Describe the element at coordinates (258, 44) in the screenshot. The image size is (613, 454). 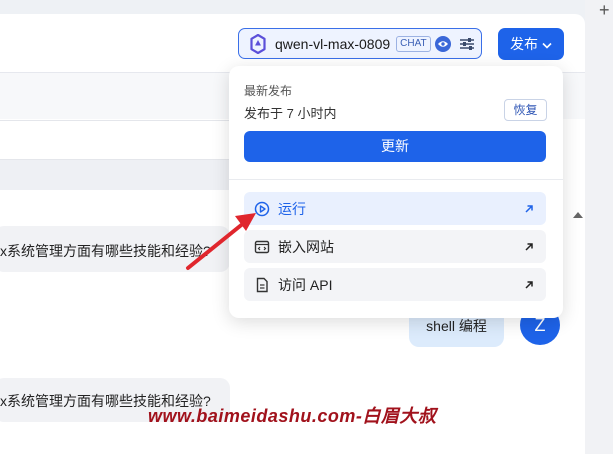
I see `qwen-logo-icon` at that location.